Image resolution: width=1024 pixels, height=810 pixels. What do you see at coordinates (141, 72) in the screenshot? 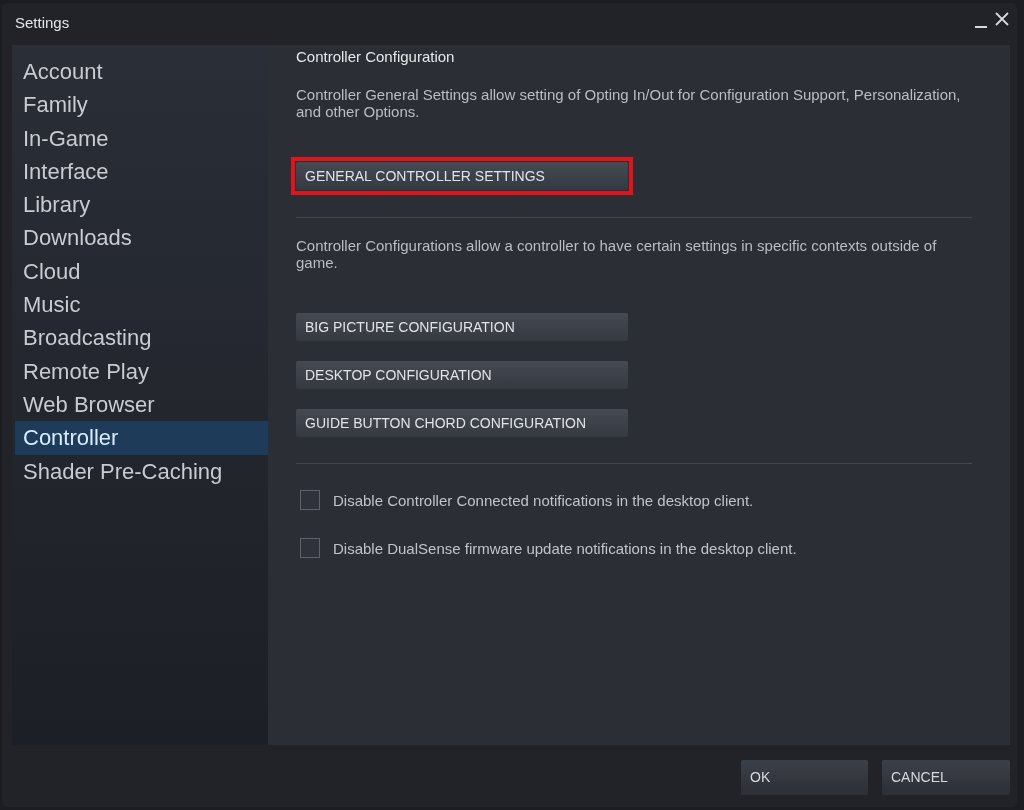
I see `sidebar-item: Account` at bounding box center [141, 72].